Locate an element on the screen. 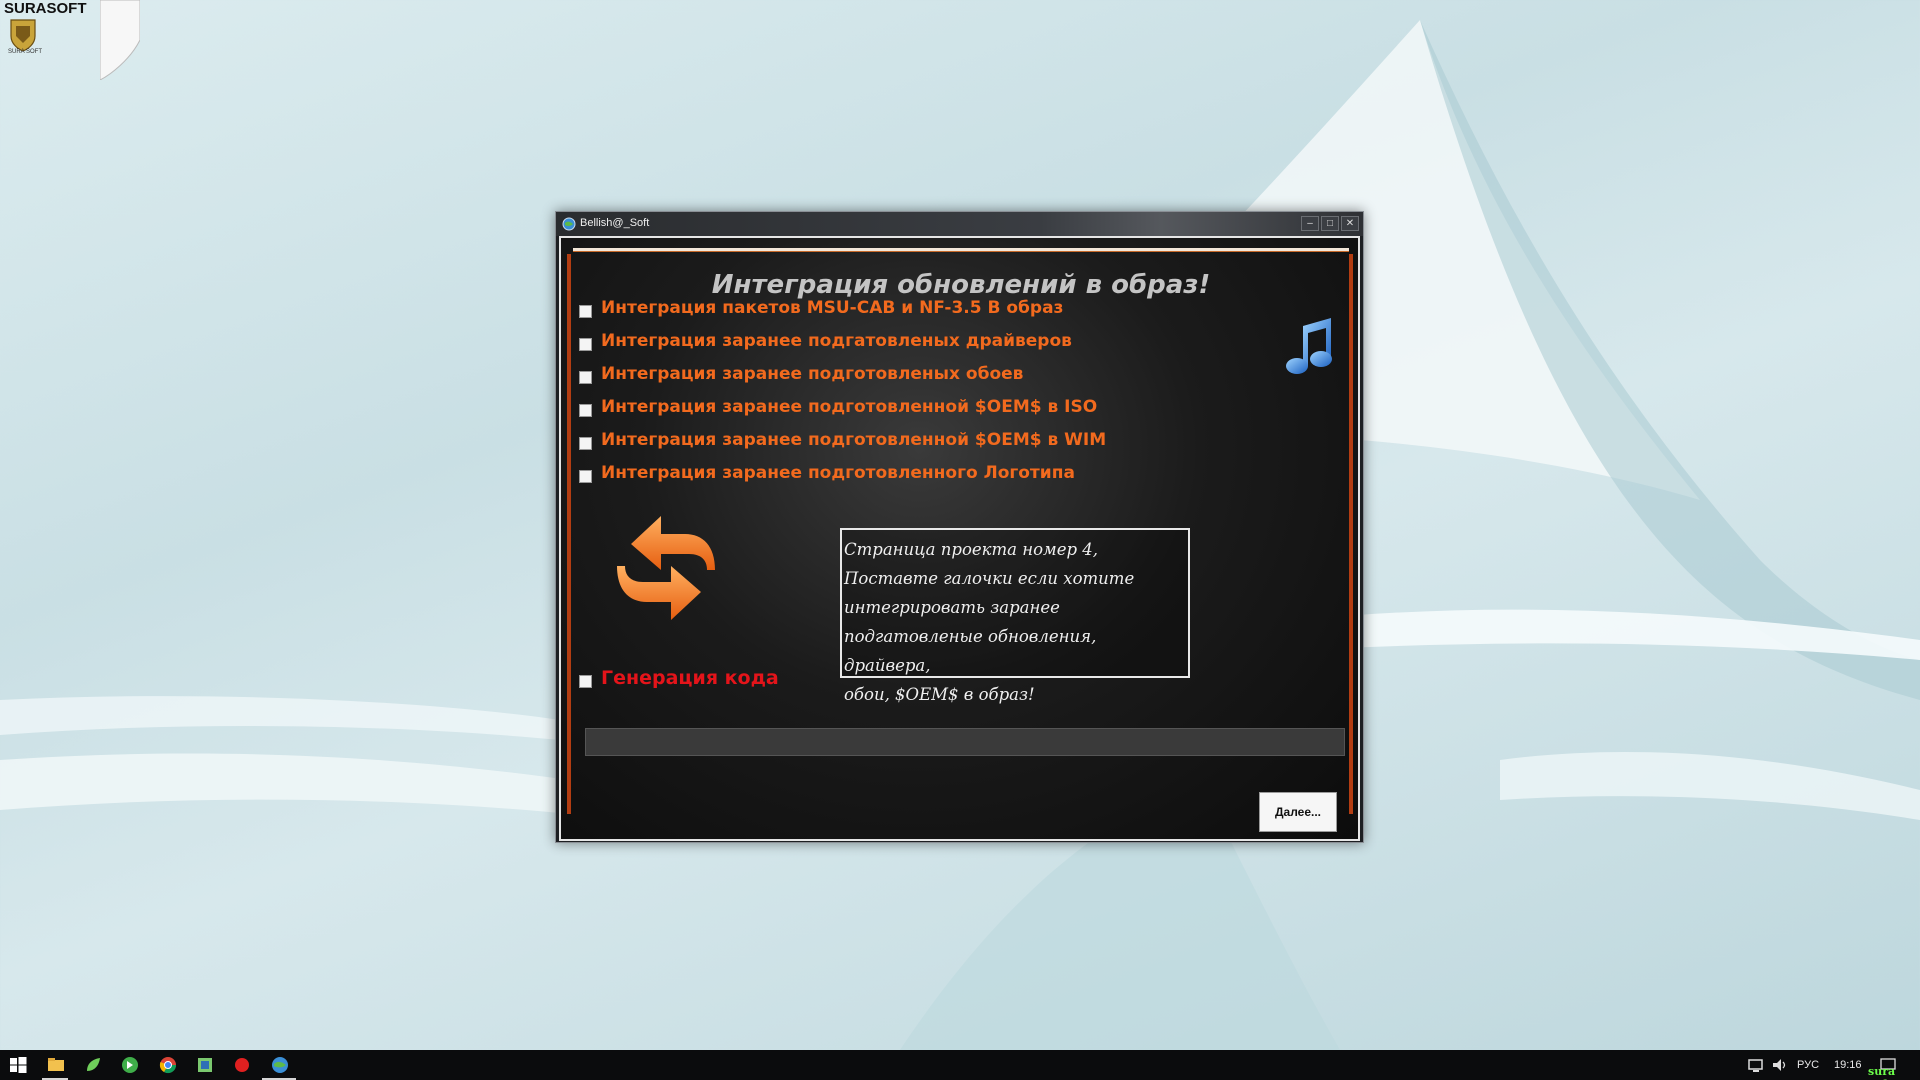 This screenshot has height=1080, width=1920. app-leaf-icon is located at coordinates (93, 1065).